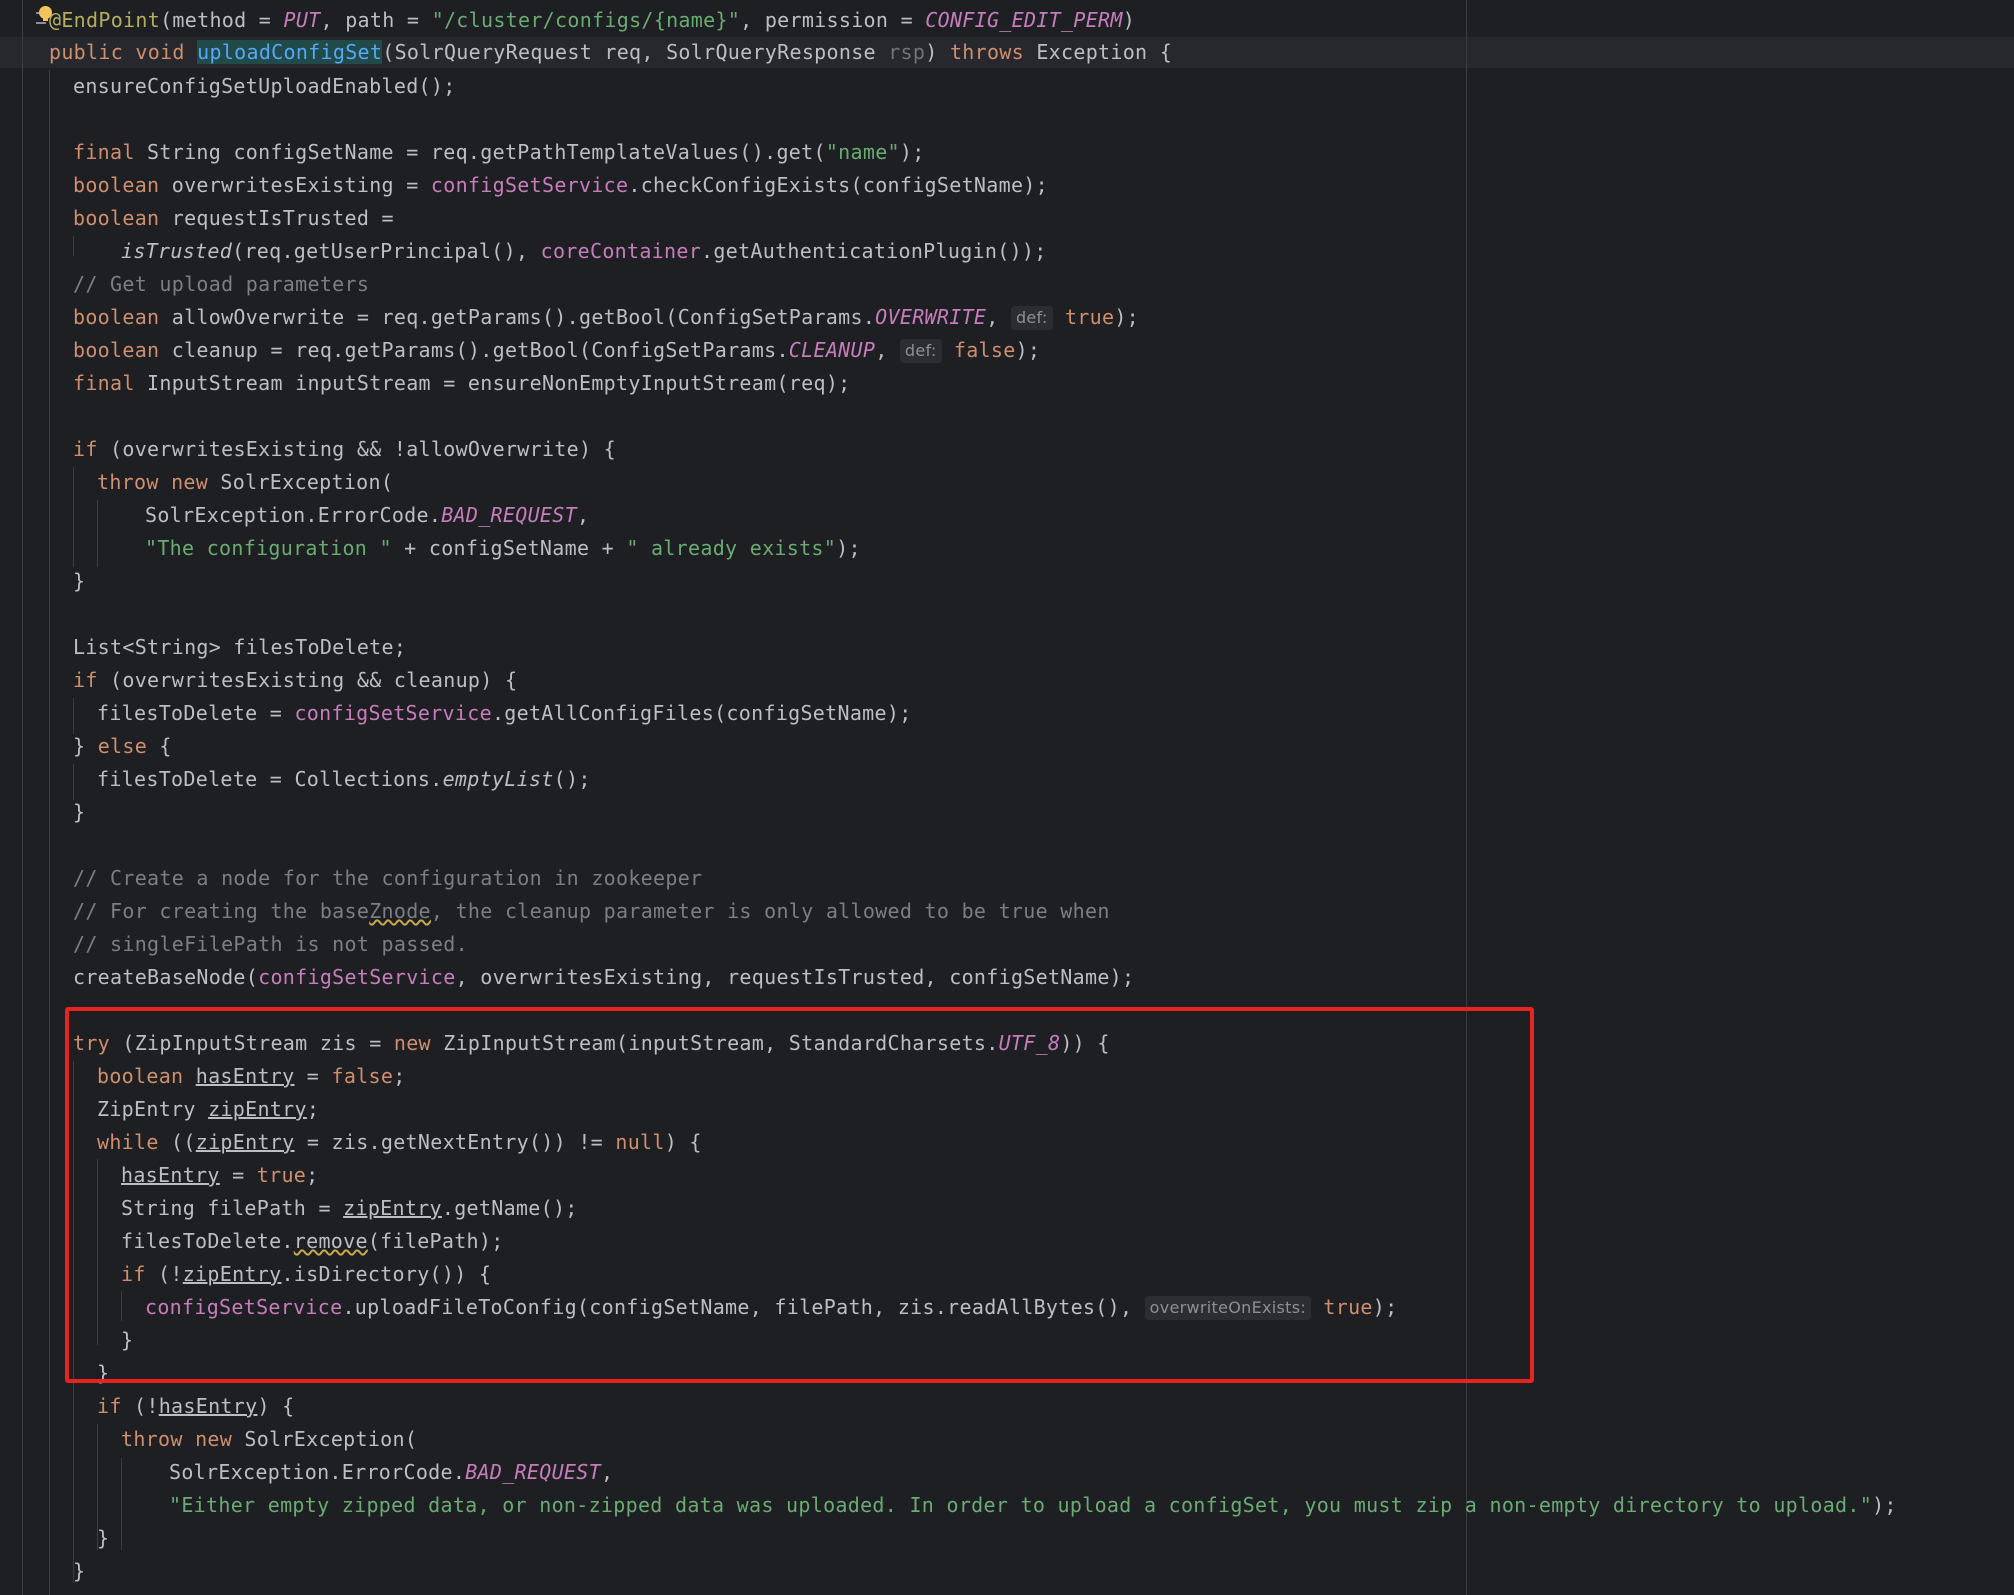  Describe the element at coordinates (221, 911) in the screenshot. I see `code-comment: // For creating the base` at that location.